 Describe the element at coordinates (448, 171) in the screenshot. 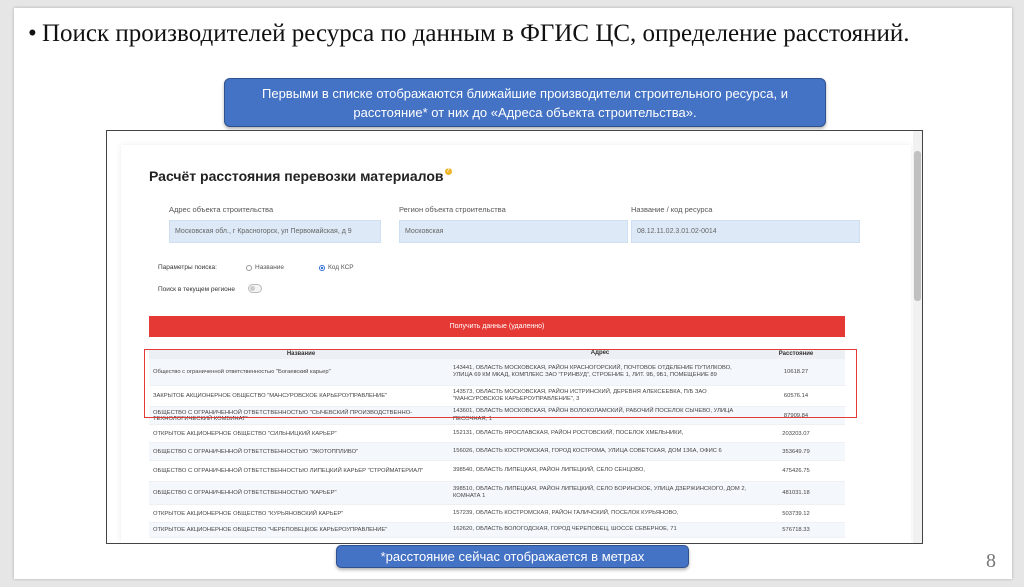

I see `help-icon: ?` at that location.